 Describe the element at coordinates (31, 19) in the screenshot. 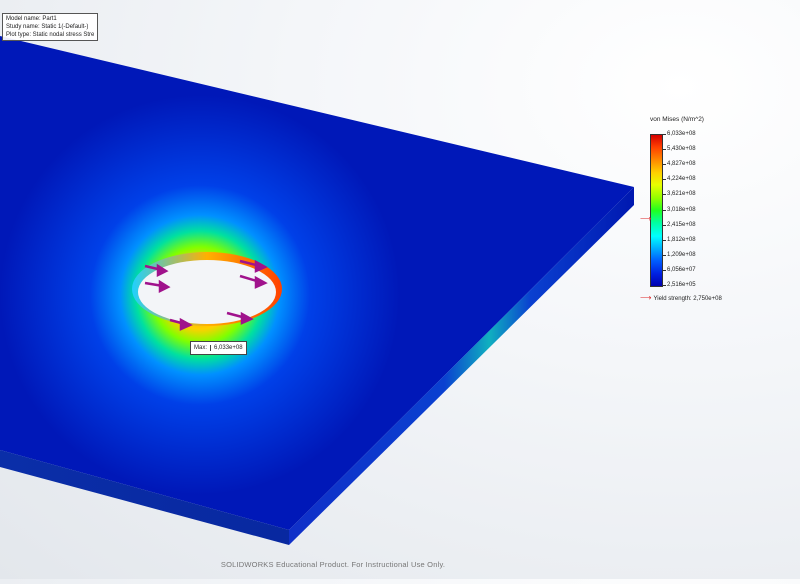

I see `model-name-text: Model name: Part1` at that location.